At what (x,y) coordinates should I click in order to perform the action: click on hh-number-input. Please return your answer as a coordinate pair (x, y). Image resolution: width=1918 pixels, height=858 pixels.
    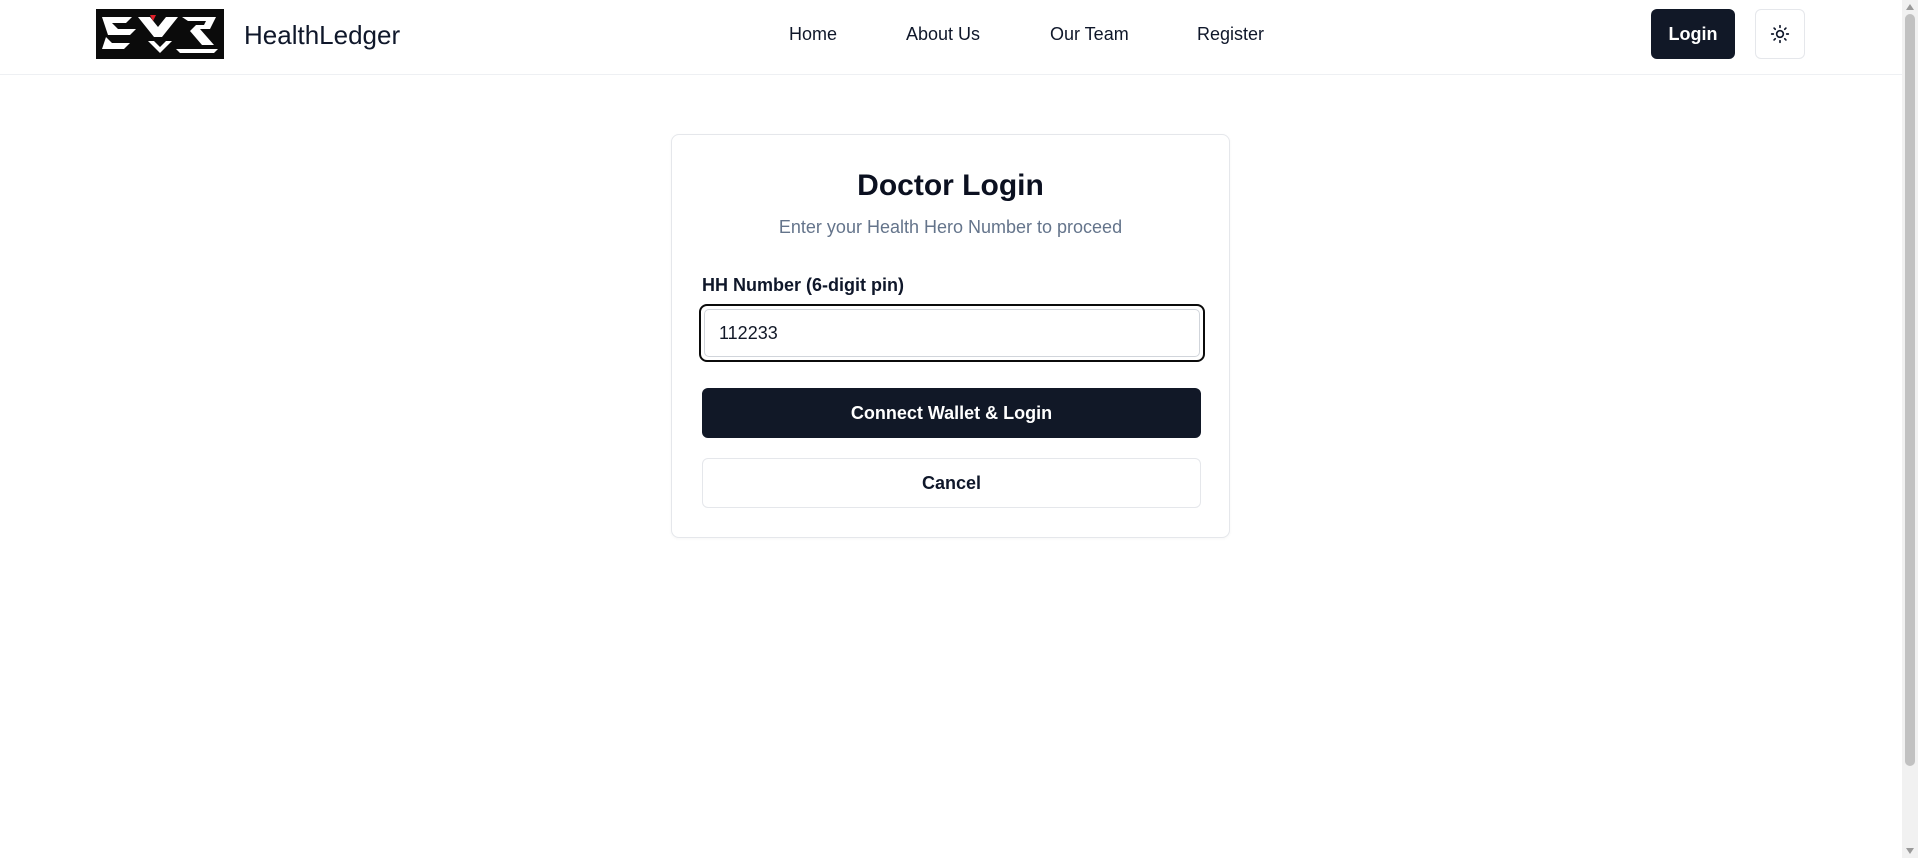
    Looking at the image, I should click on (952, 333).